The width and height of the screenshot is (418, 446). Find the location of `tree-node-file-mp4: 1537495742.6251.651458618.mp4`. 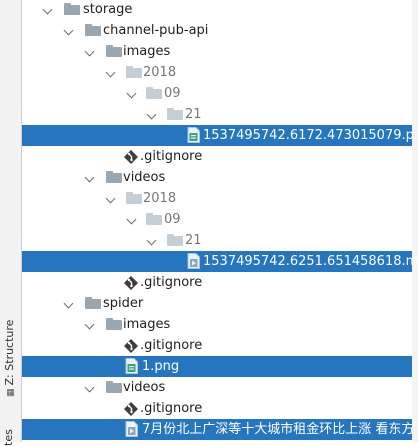

tree-node-file-mp4: 1537495742.6251.651458618.mp4 is located at coordinates (220, 261).